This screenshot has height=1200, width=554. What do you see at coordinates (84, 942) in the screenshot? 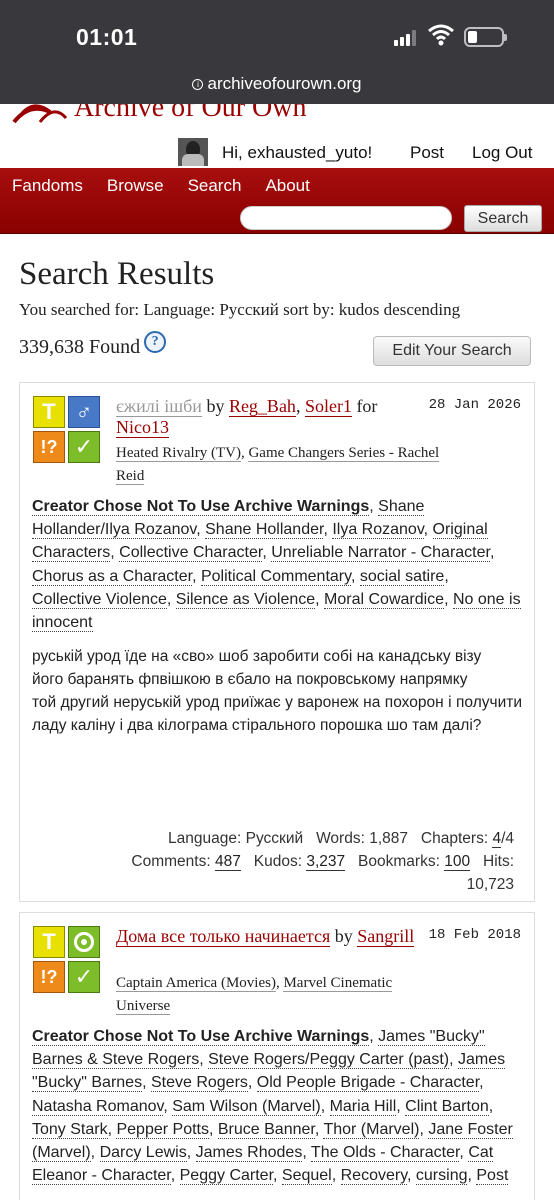
I see `category-gen-icon` at bounding box center [84, 942].